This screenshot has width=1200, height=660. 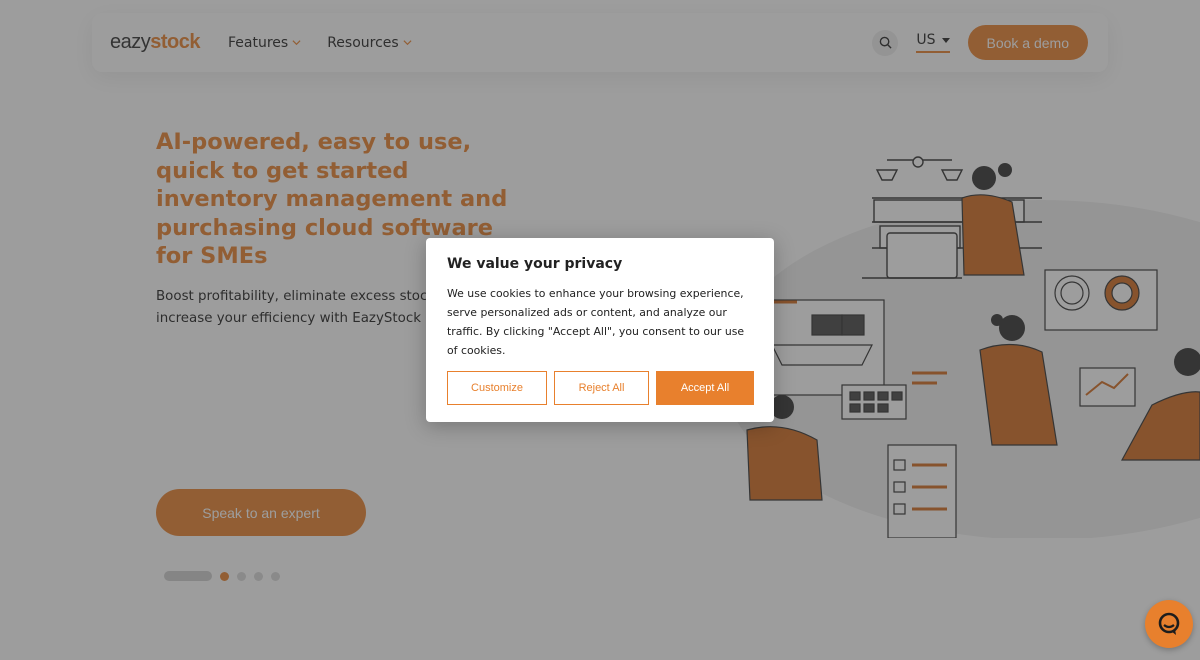 I want to click on chat-icon, so click(x=1169, y=623).